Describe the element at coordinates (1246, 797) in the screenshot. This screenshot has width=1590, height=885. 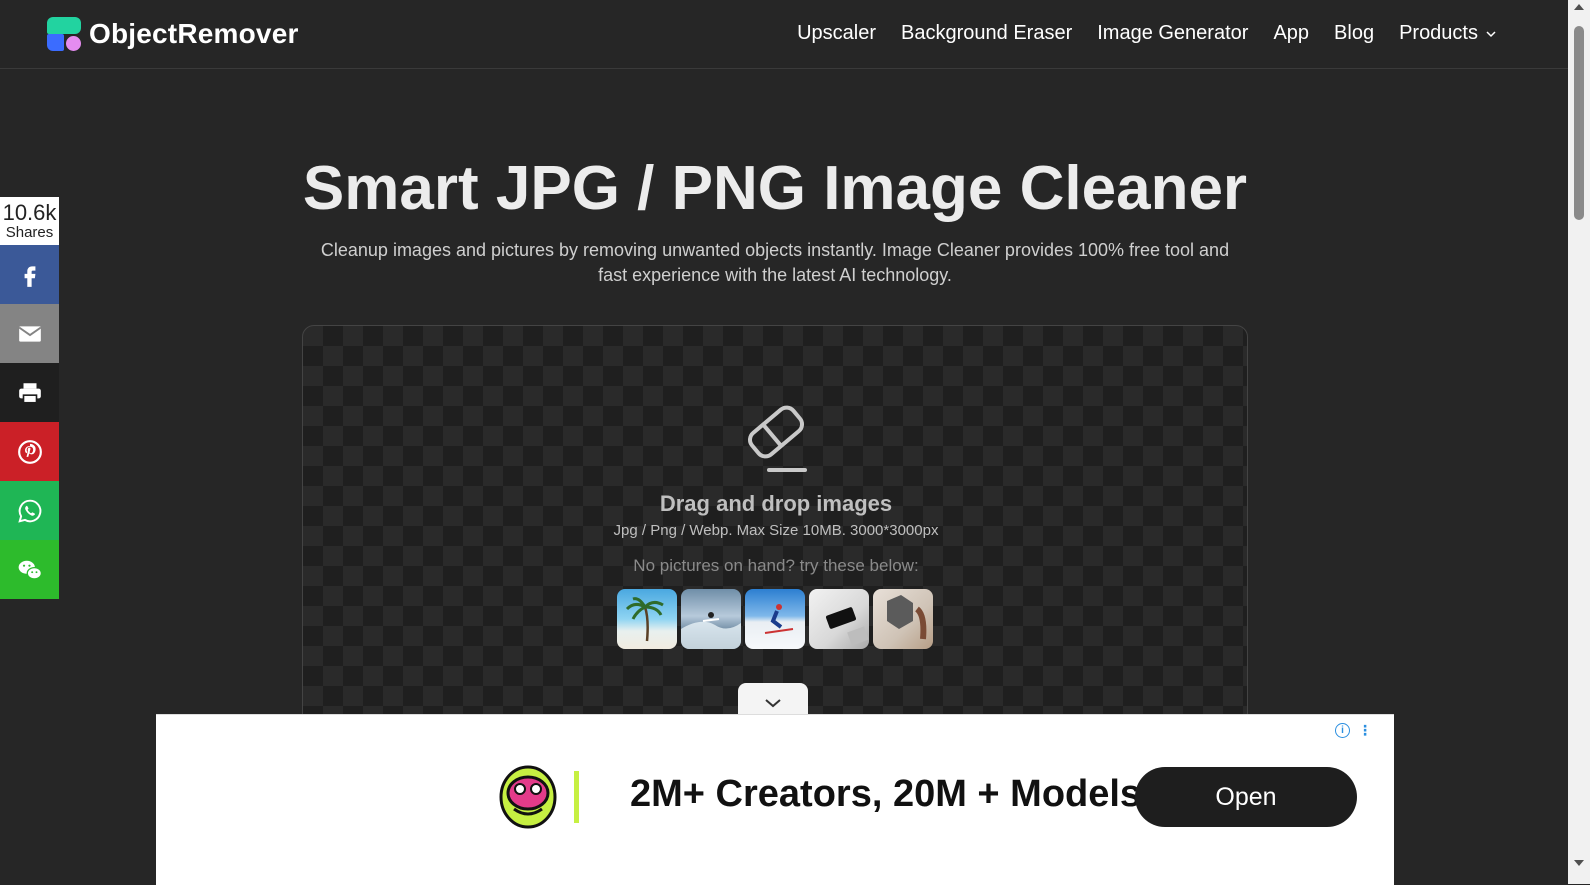
I see `ad-open-button: Open` at that location.